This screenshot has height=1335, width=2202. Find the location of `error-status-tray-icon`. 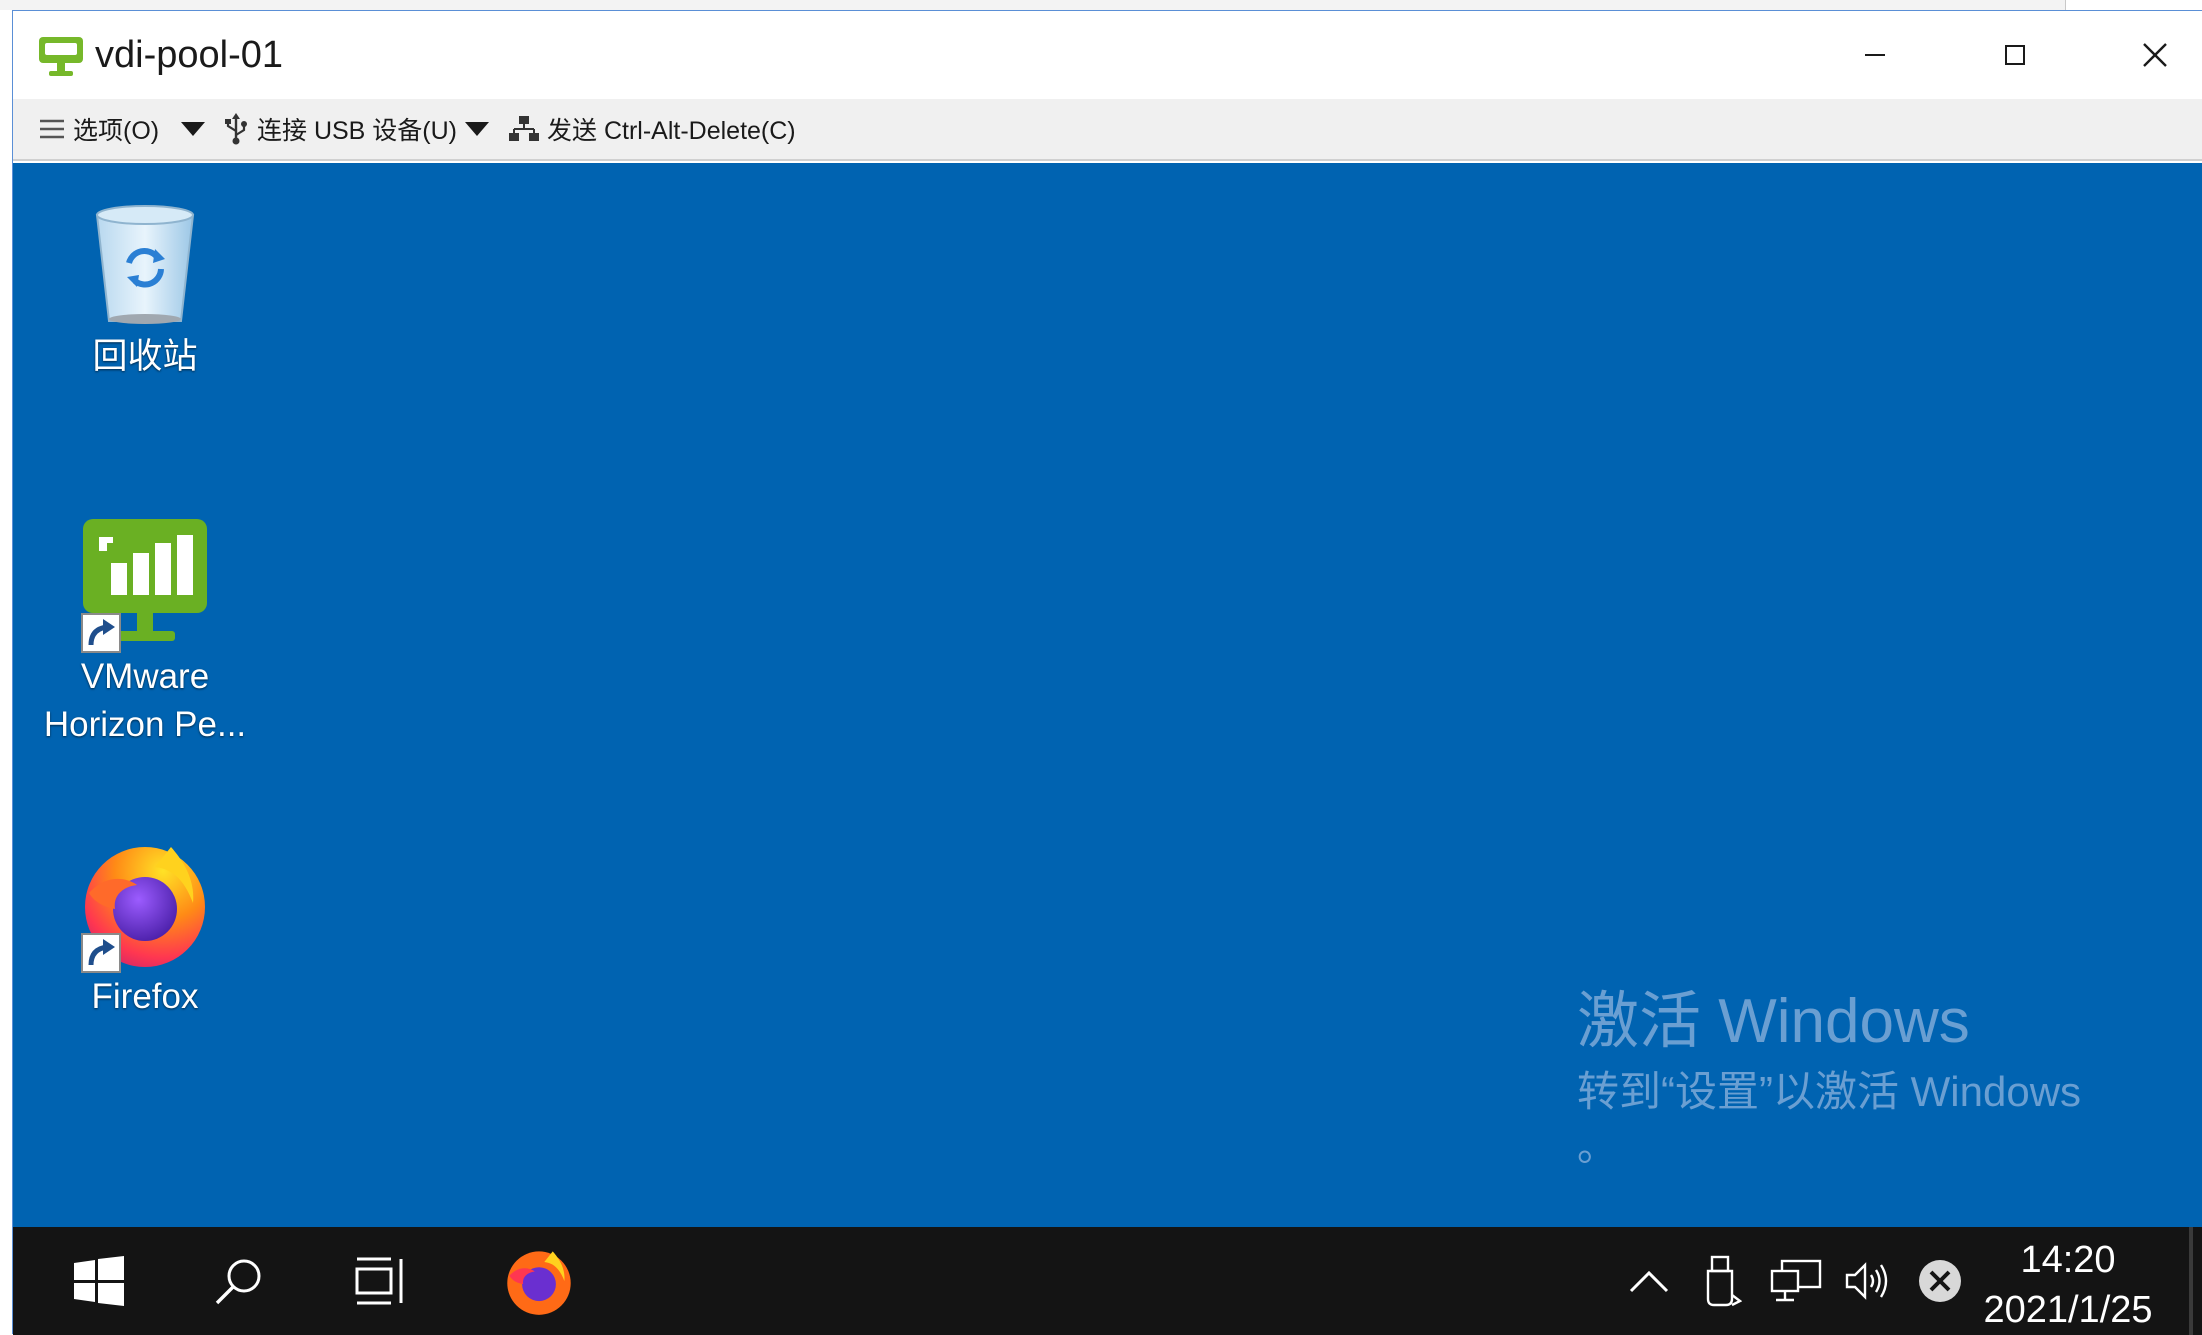

error-status-tray-icon is located at coordinates (1940, 1281).